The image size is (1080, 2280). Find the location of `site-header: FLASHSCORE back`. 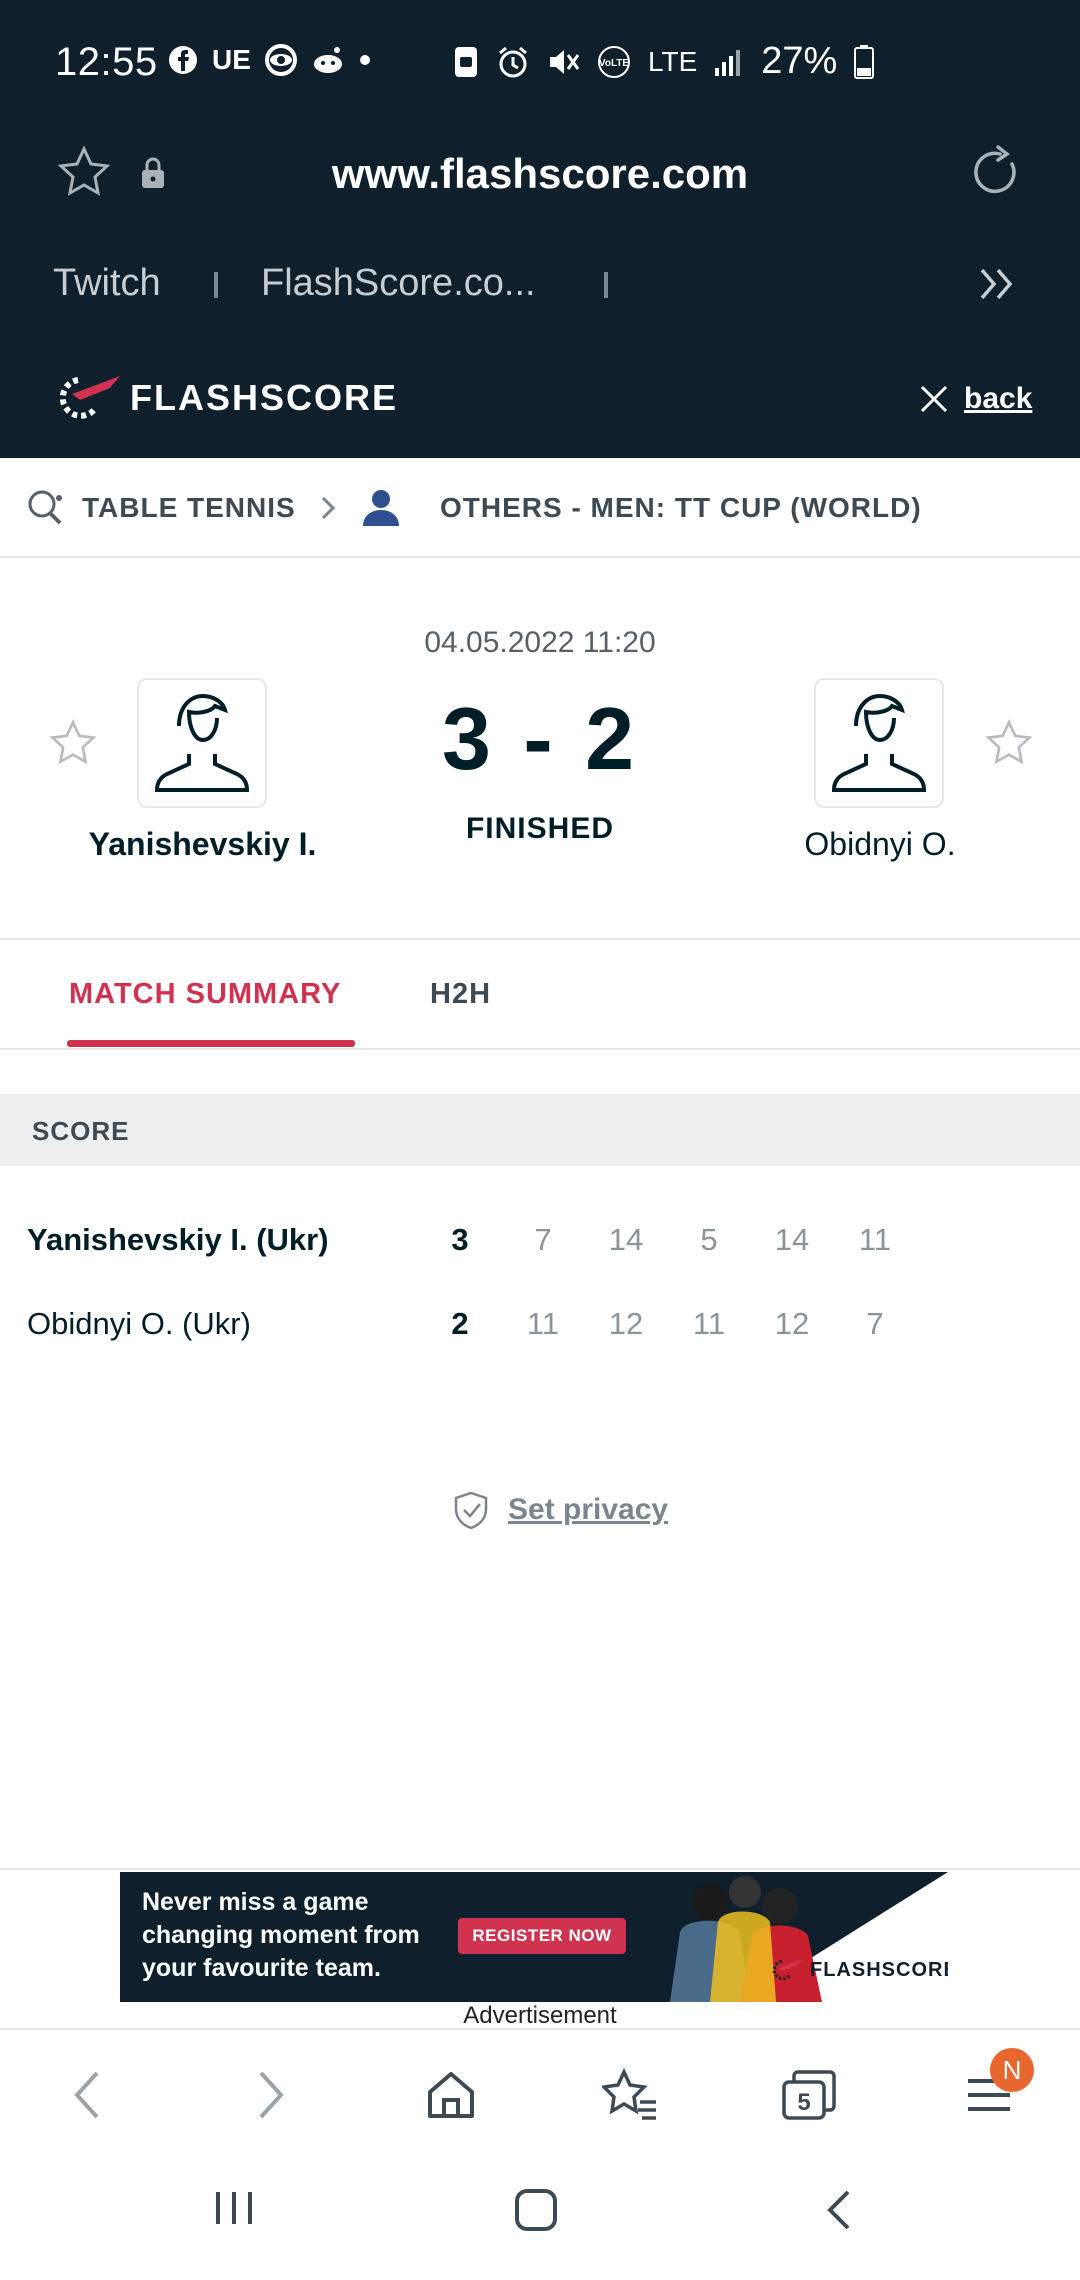

site-header: FLASHSCORE back is located at coordinates (540, 401).